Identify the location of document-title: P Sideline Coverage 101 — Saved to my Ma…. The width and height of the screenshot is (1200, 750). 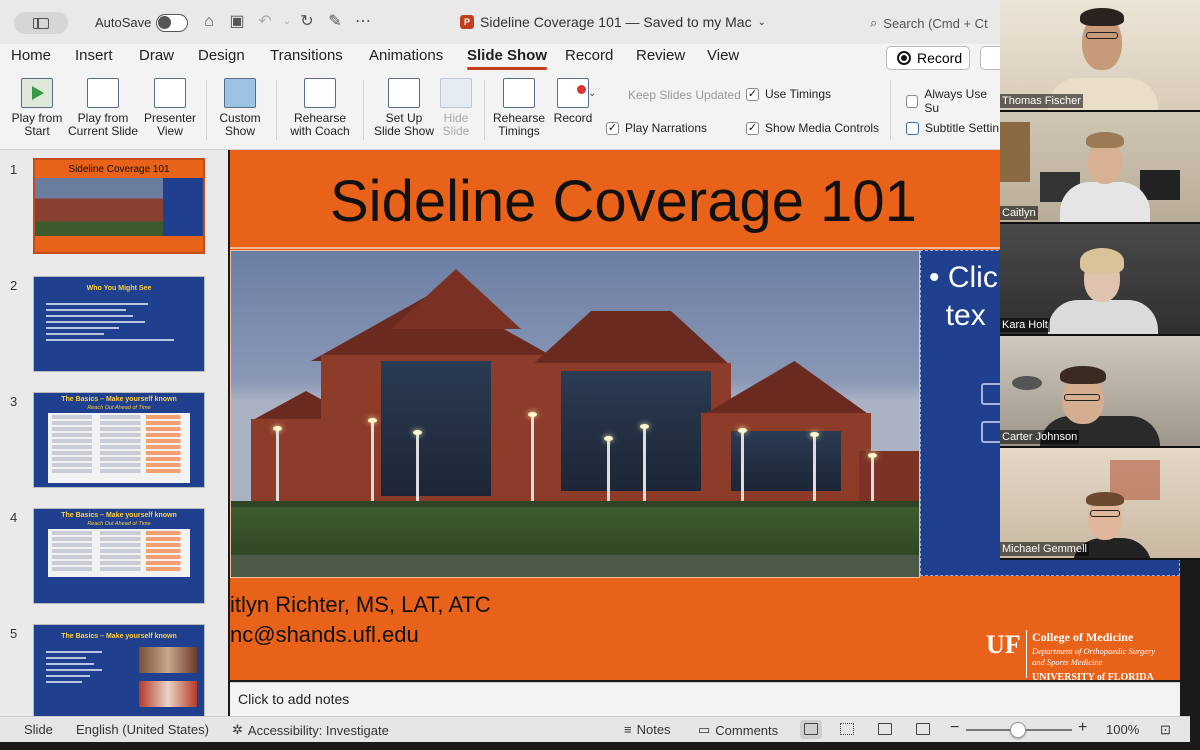
(613, 22).